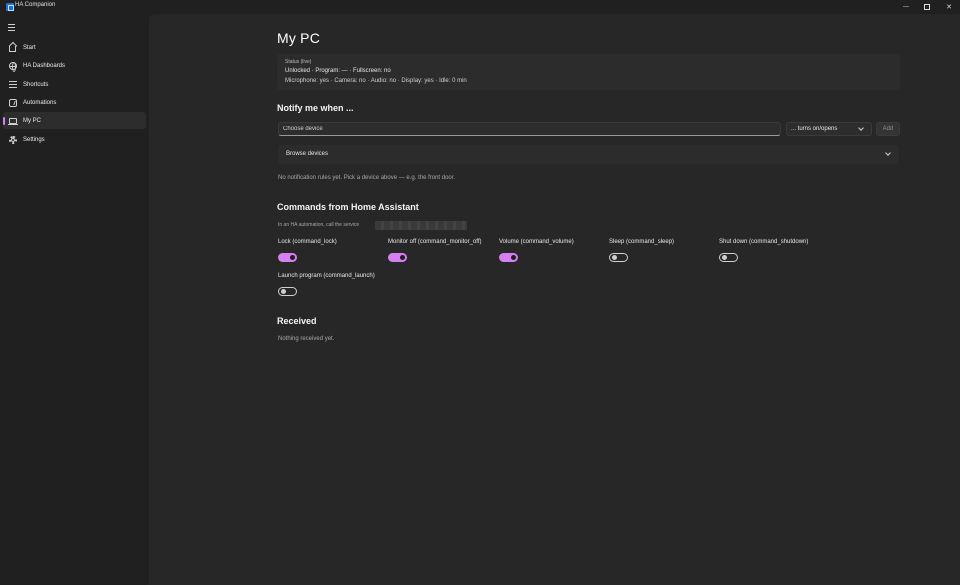 This screenshot has height=585, width=960. Describe the element at coordinates (297, 321) in the screenshot. I see `received-heading: Received` at that location.